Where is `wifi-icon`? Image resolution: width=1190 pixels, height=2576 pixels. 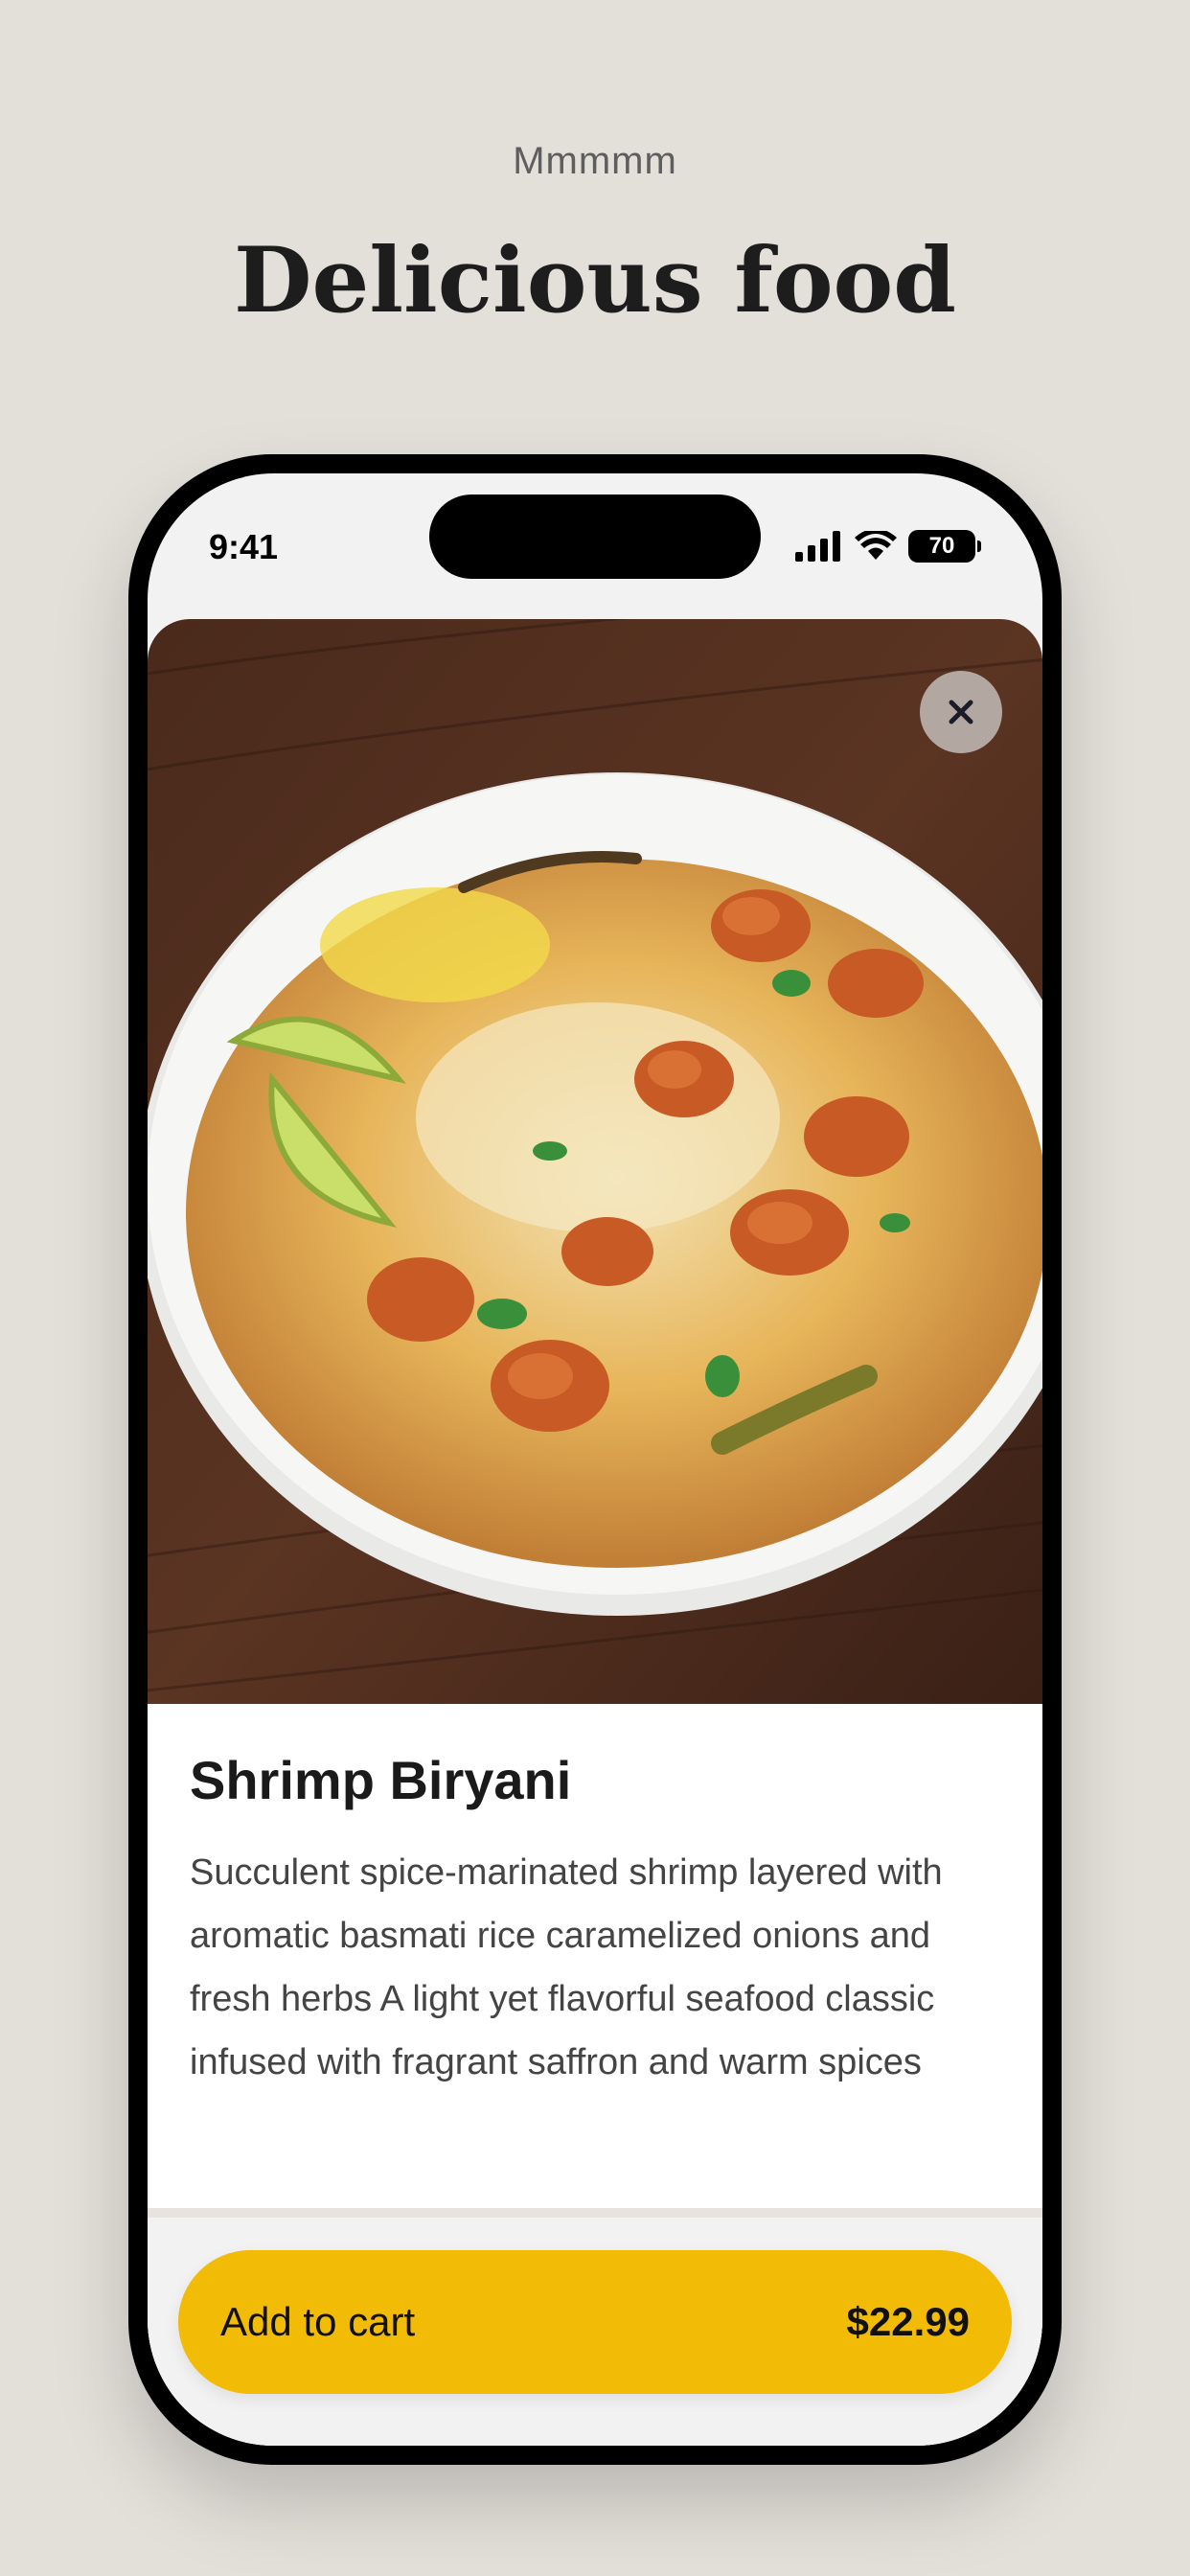 wifi-icon is located at coordinates (876, 545).